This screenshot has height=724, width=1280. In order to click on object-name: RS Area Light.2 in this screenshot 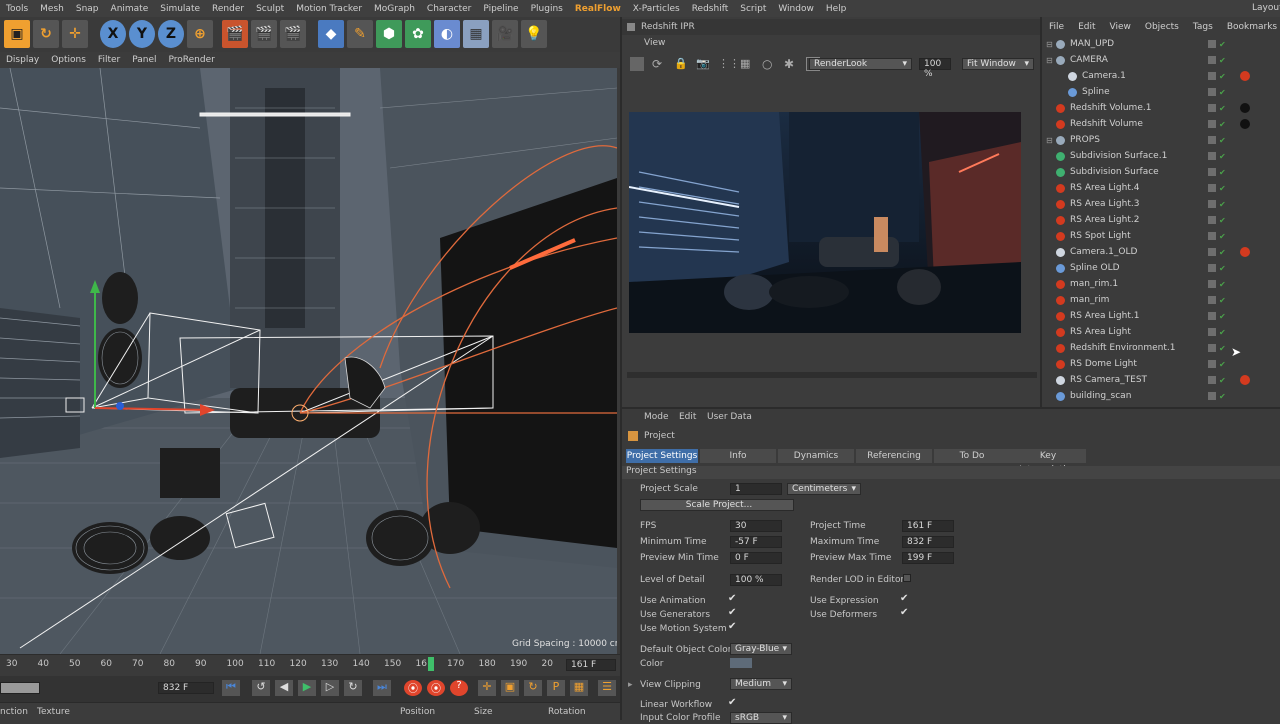, I will do `click(1104, 220)`.